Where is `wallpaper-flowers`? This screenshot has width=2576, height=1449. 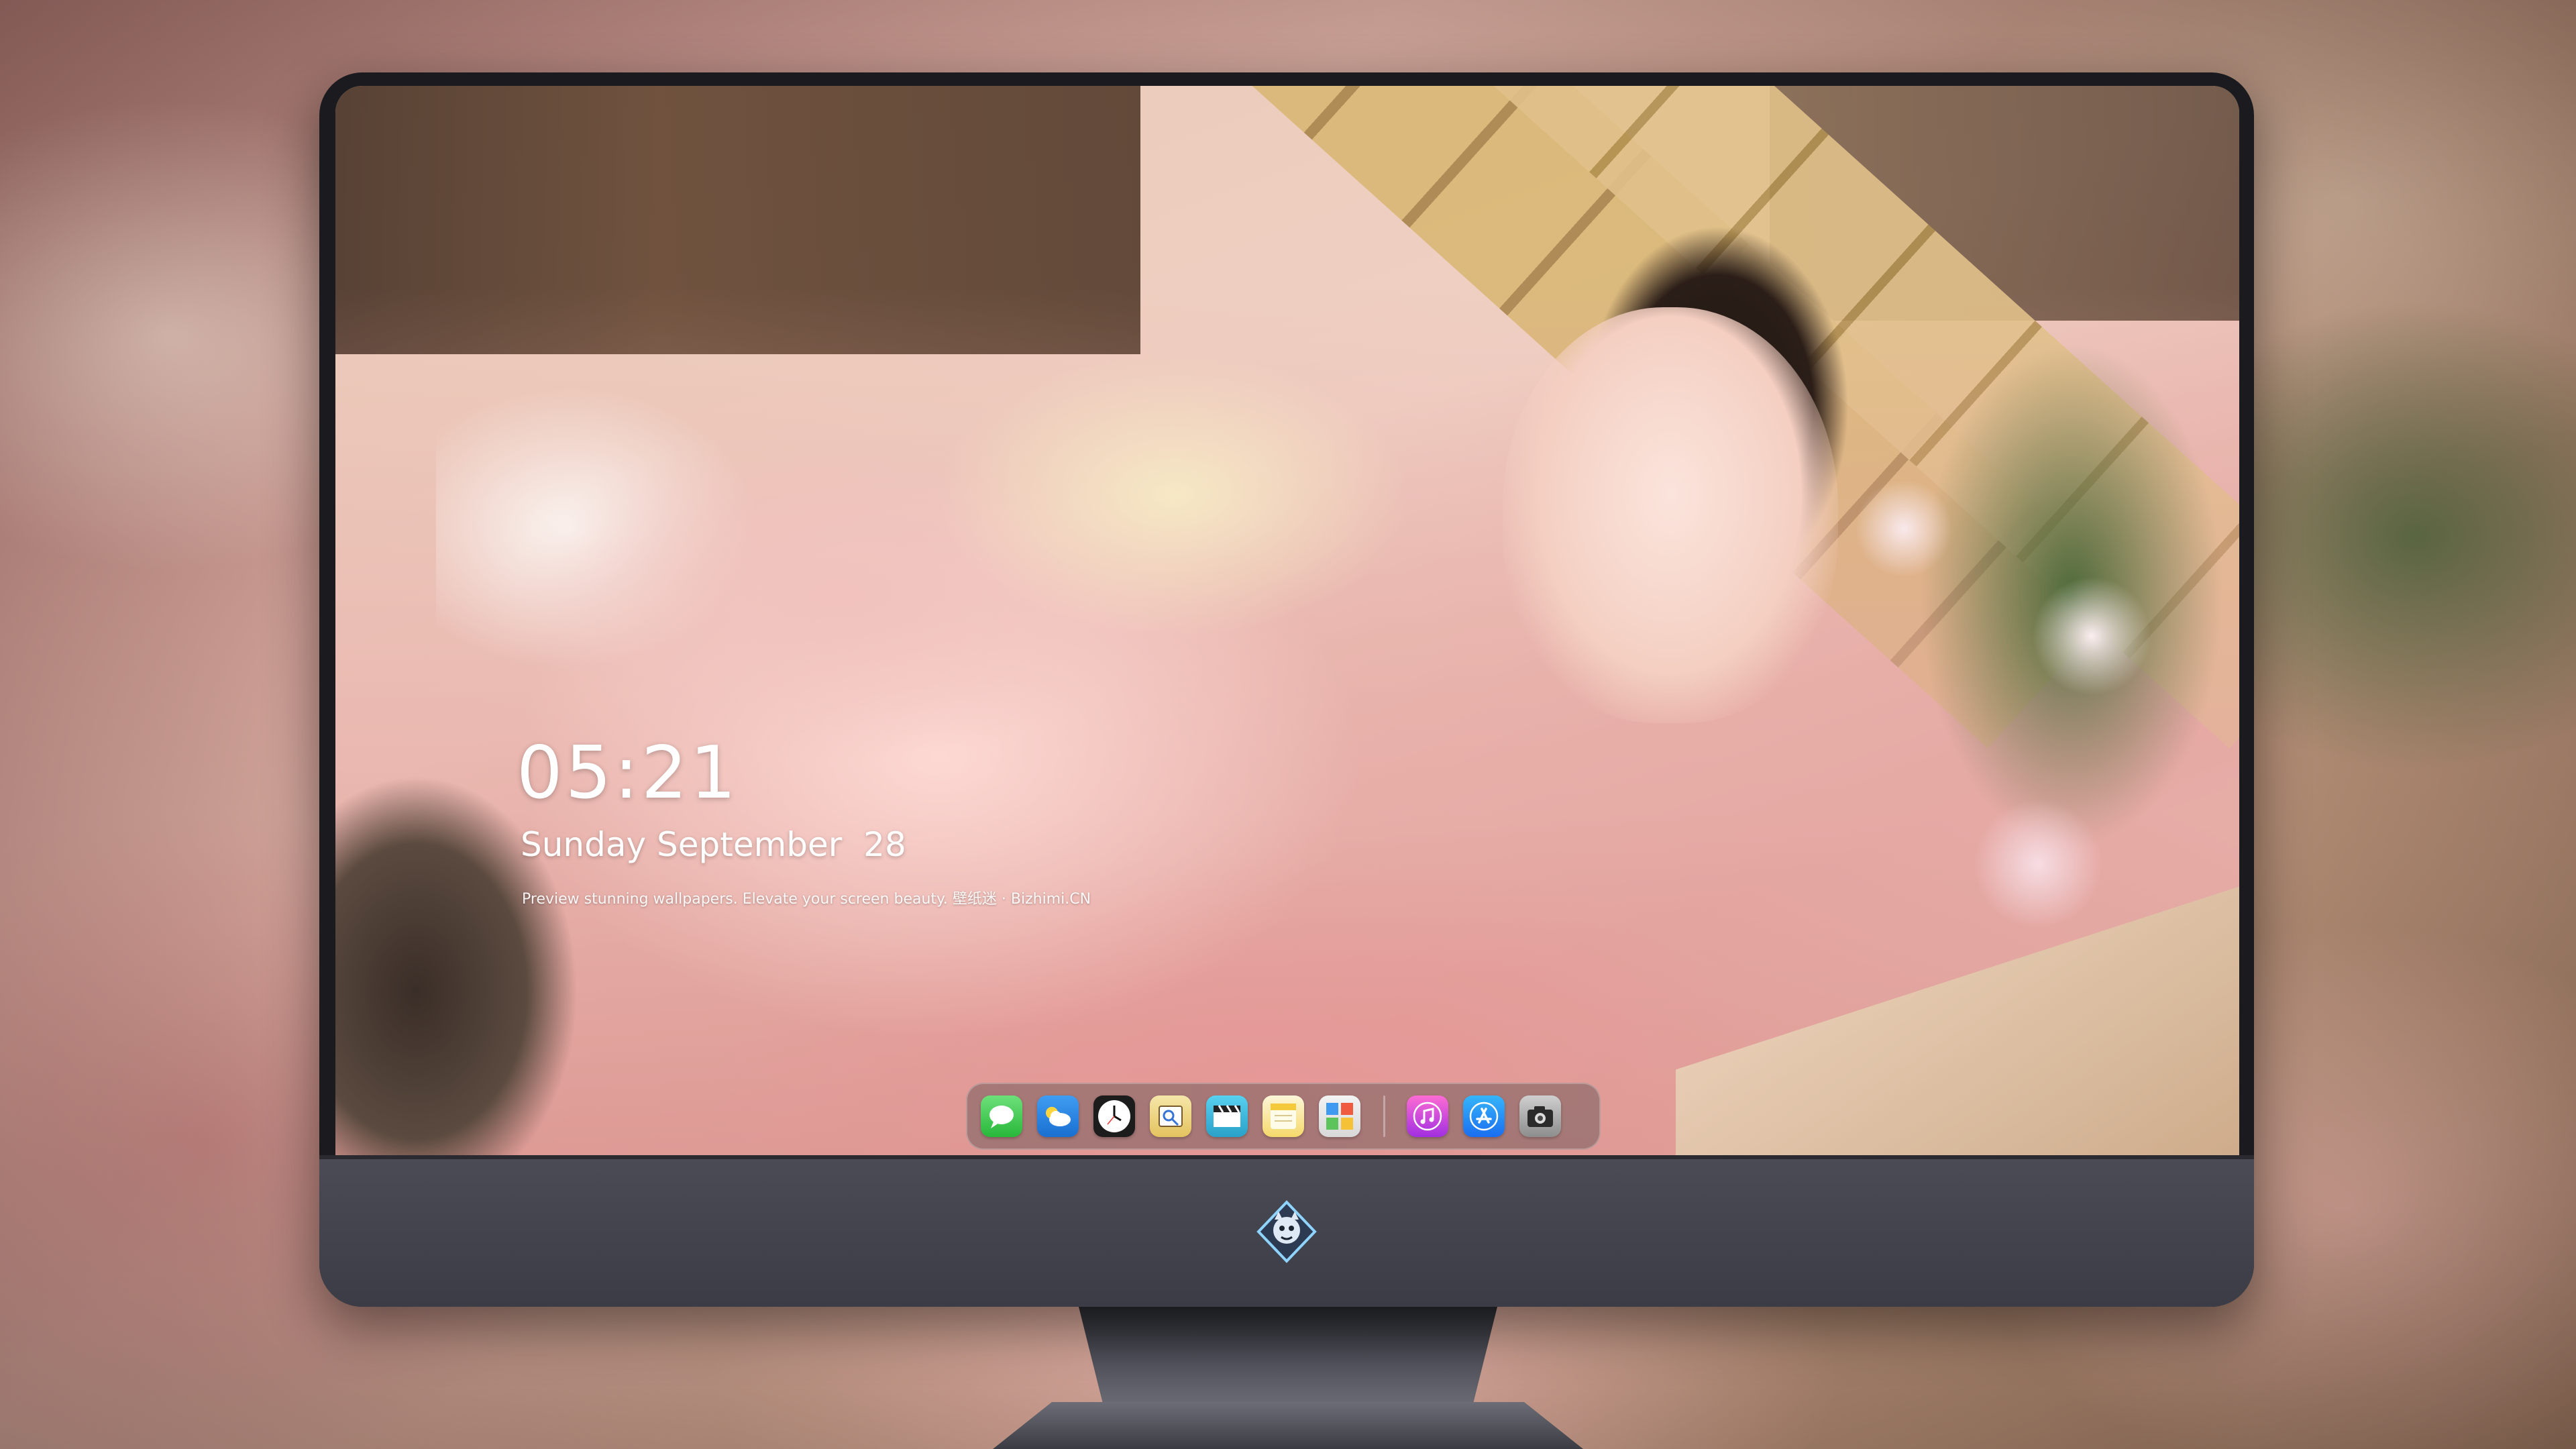 wallpaper-flowers is located at coordinates (2004, 629).